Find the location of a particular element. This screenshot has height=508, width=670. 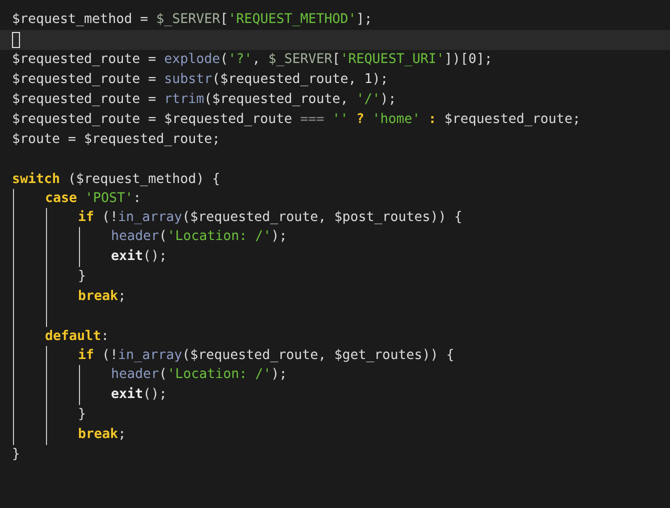

code-line: $request_method = $_SERVER['REQUEST_METHOD']; is located at coordinates (192, 20).